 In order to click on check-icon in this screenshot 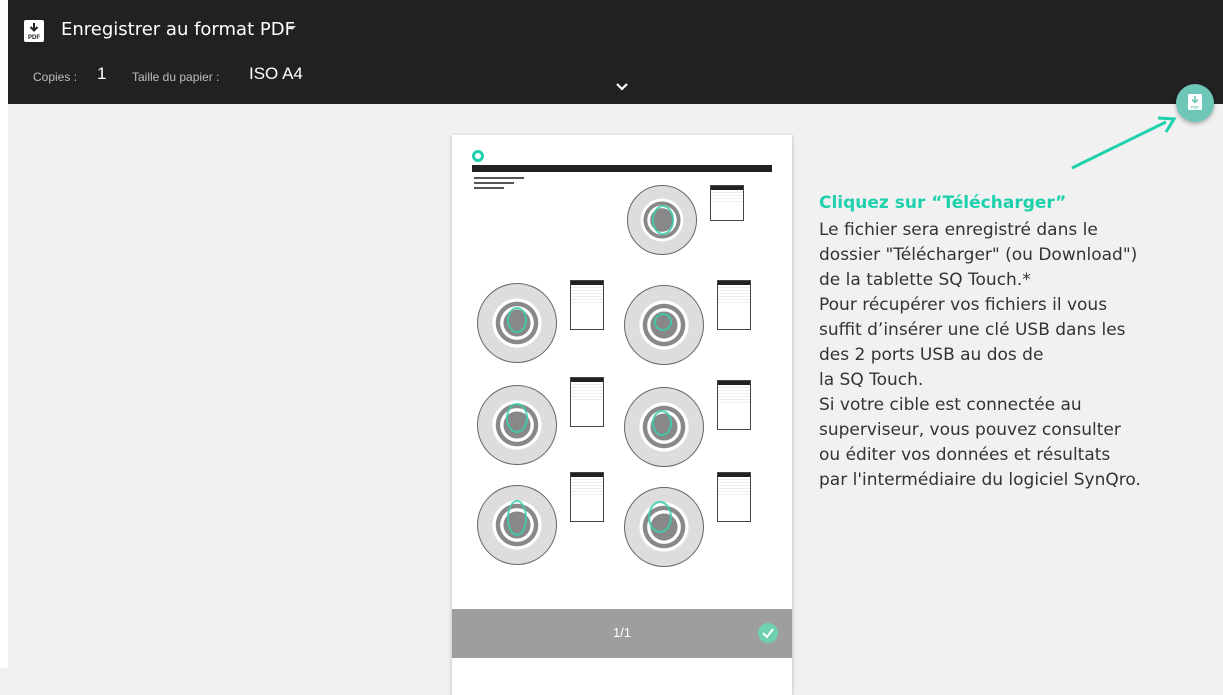, I will do `click(768, 633)`.